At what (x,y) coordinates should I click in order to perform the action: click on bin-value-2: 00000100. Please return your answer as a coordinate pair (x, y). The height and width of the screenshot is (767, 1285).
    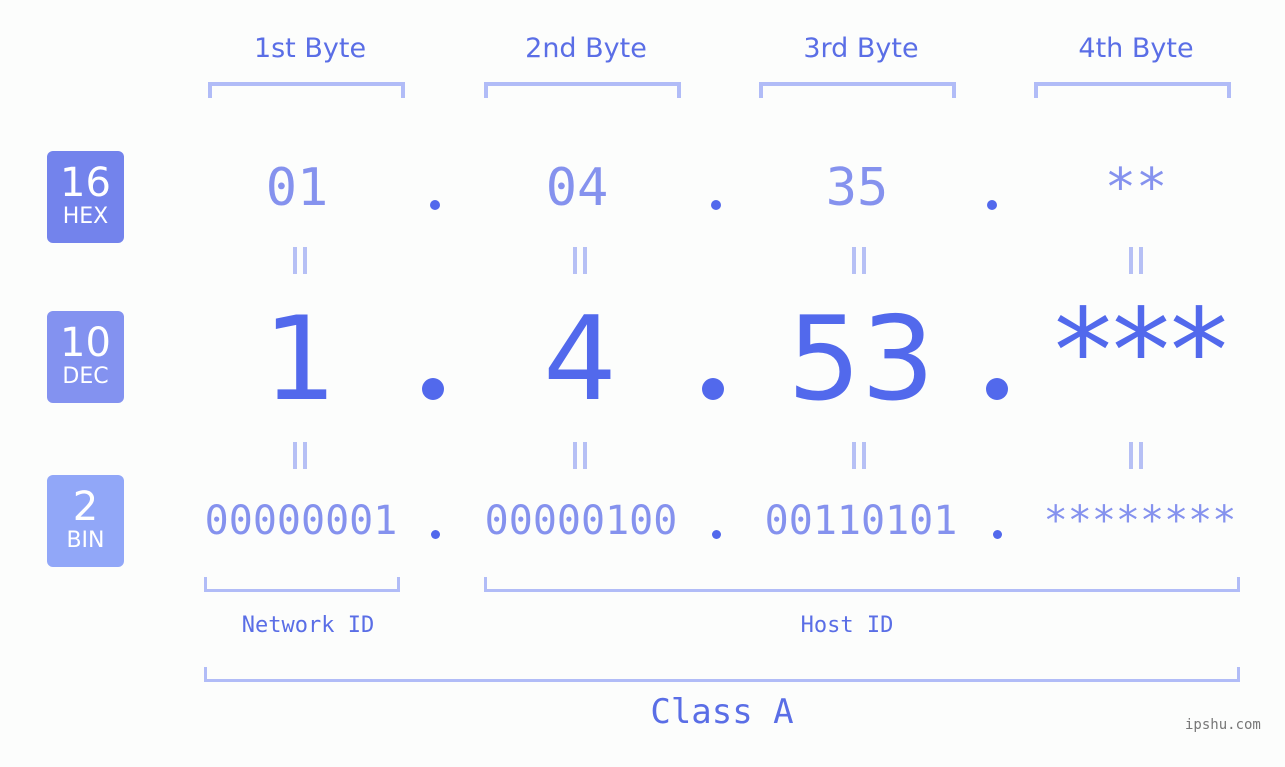
    Looking at the image, I should click on (581, 521).